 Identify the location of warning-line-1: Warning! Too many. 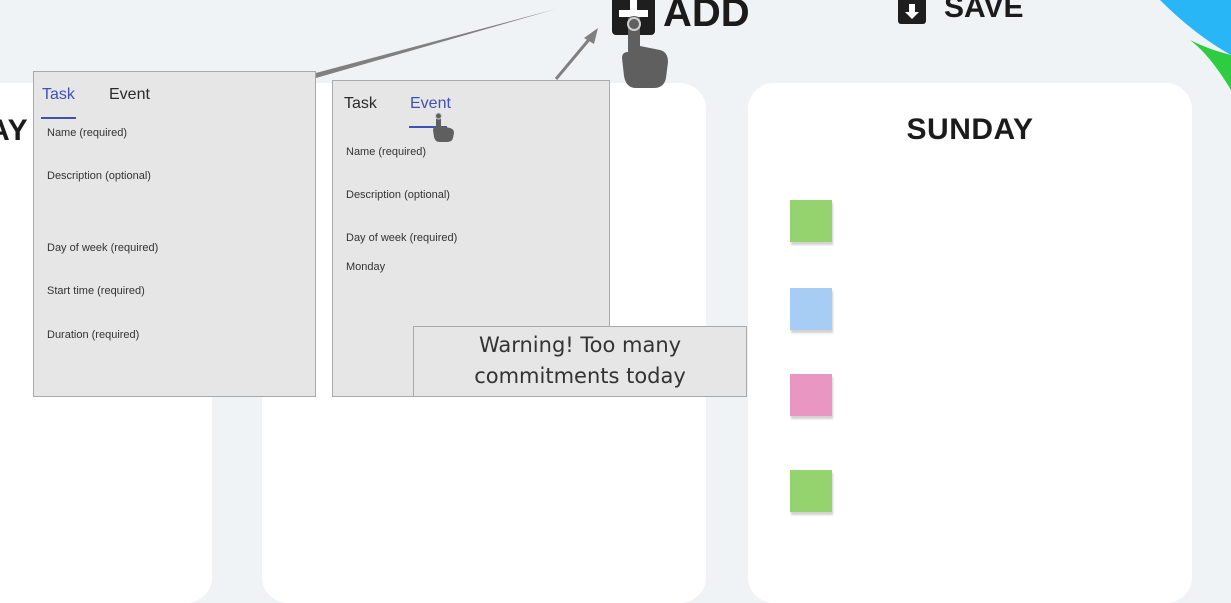
(580, 345).